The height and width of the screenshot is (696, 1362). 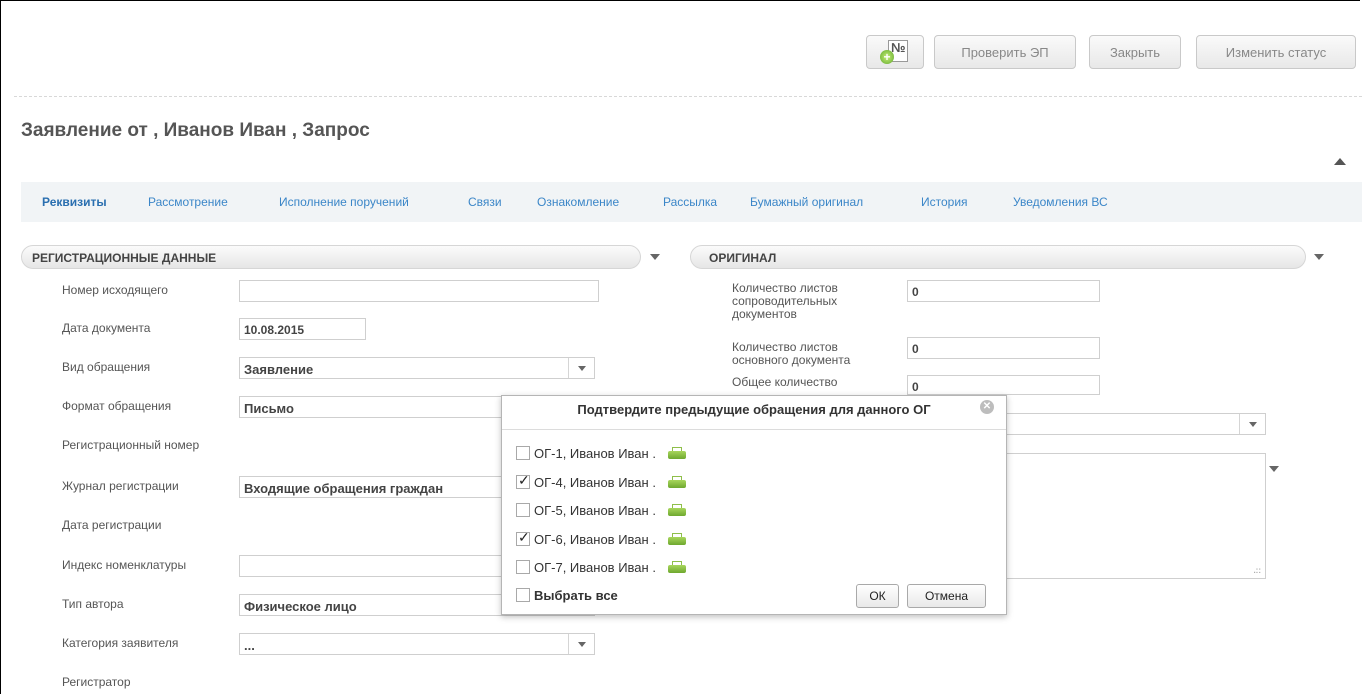 I want to click on resize-grip-icon: .::, so click(x=1257, y=570).